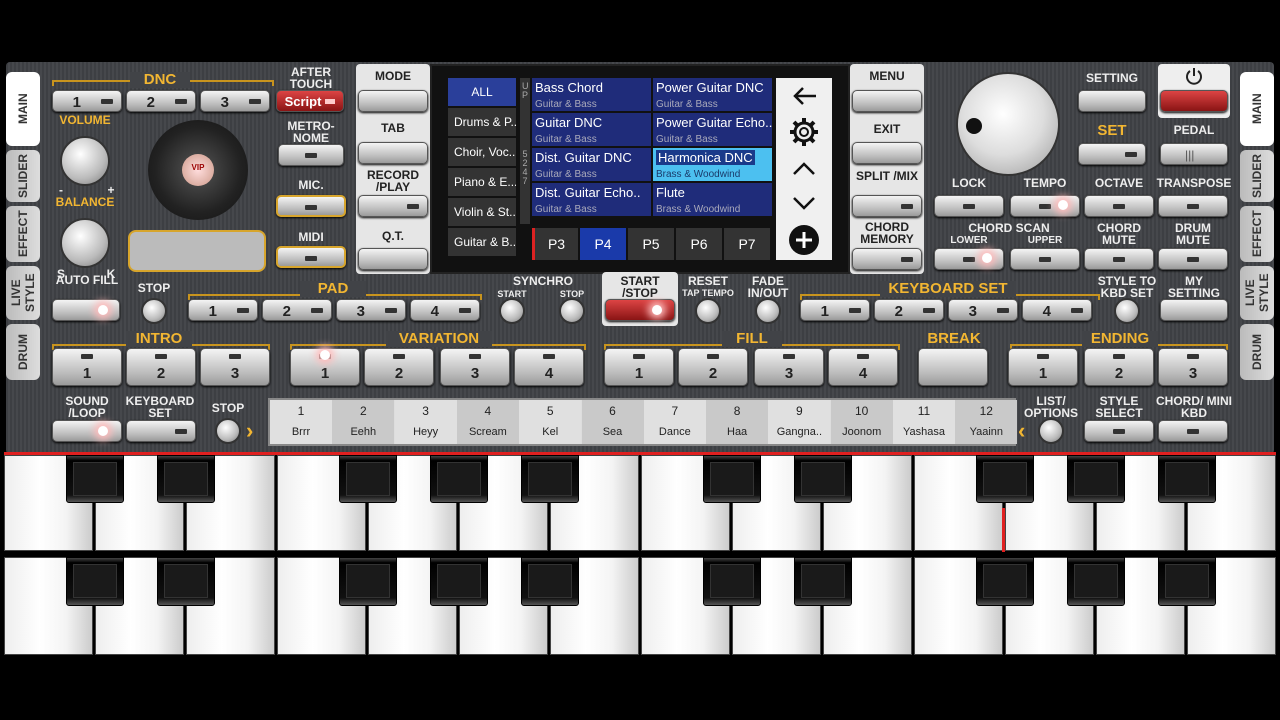  What do you see at coordinates (235, 101) in the screenshot?
I see `dnc-button-3: 3` at bounding box center [235, 101].